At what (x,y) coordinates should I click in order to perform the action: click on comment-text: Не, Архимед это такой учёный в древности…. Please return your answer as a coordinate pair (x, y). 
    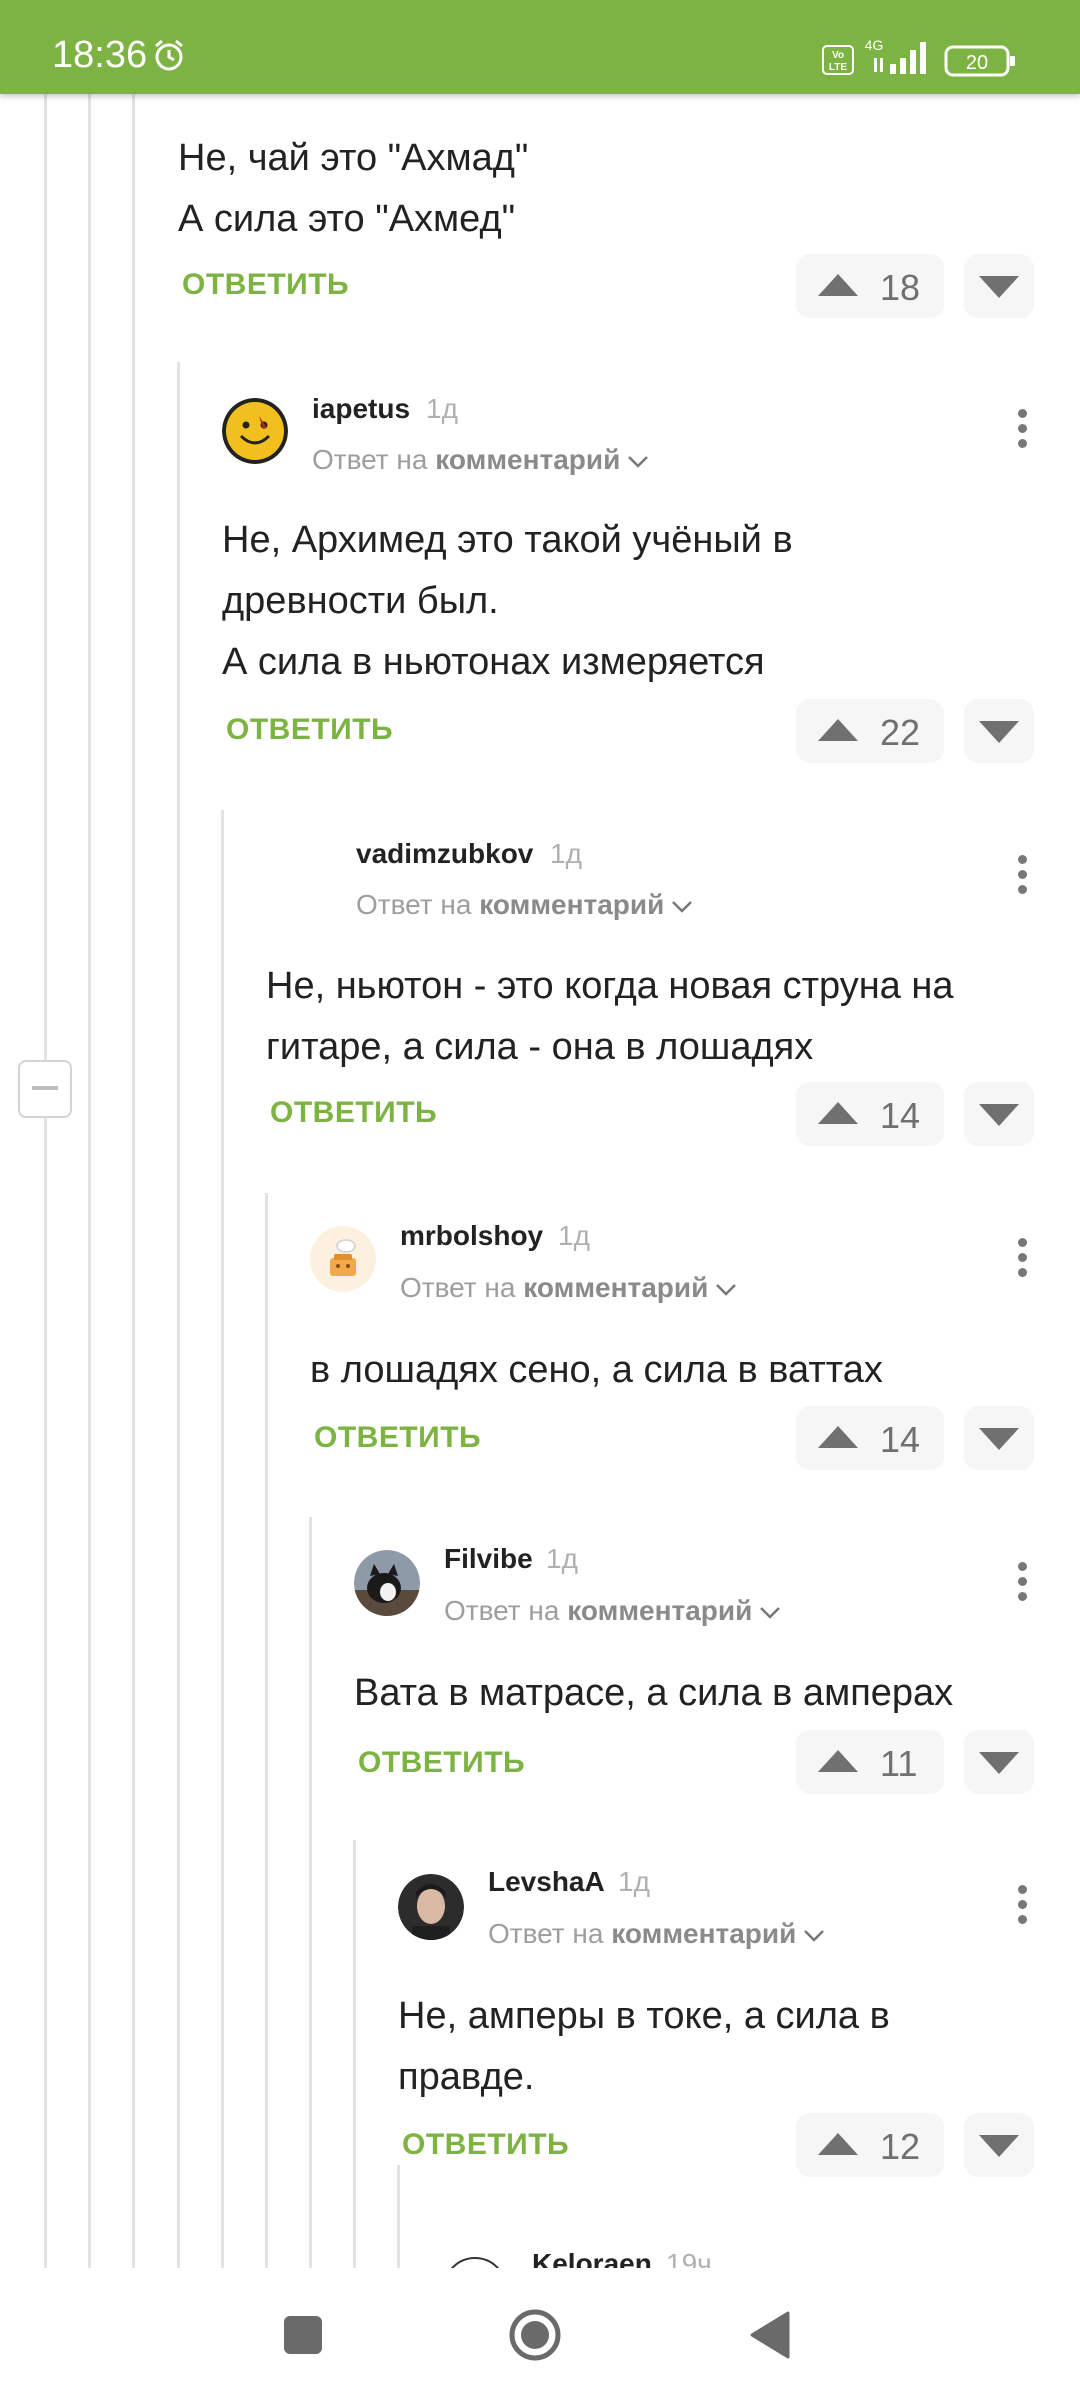
    Looking at the image, I should click on (507, 601).